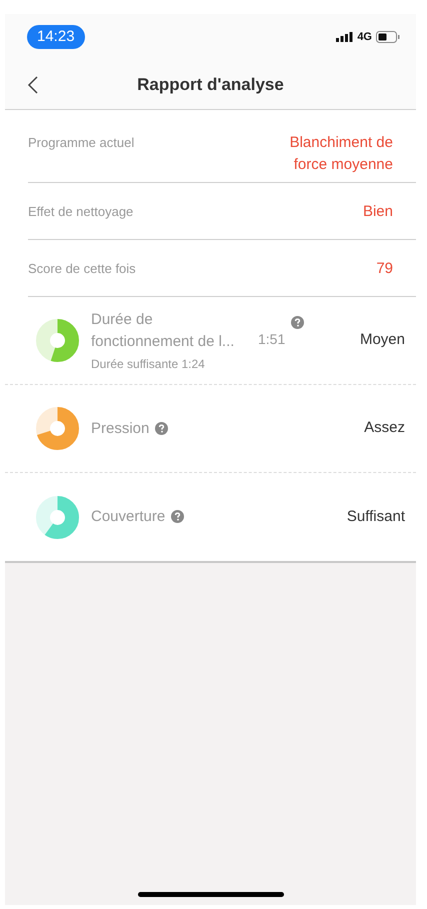 The image size is (427, 909). Describe the element at coordinates (81, 212) in the screenshot. I see `row-label: Effet de nettoyage` at that location.